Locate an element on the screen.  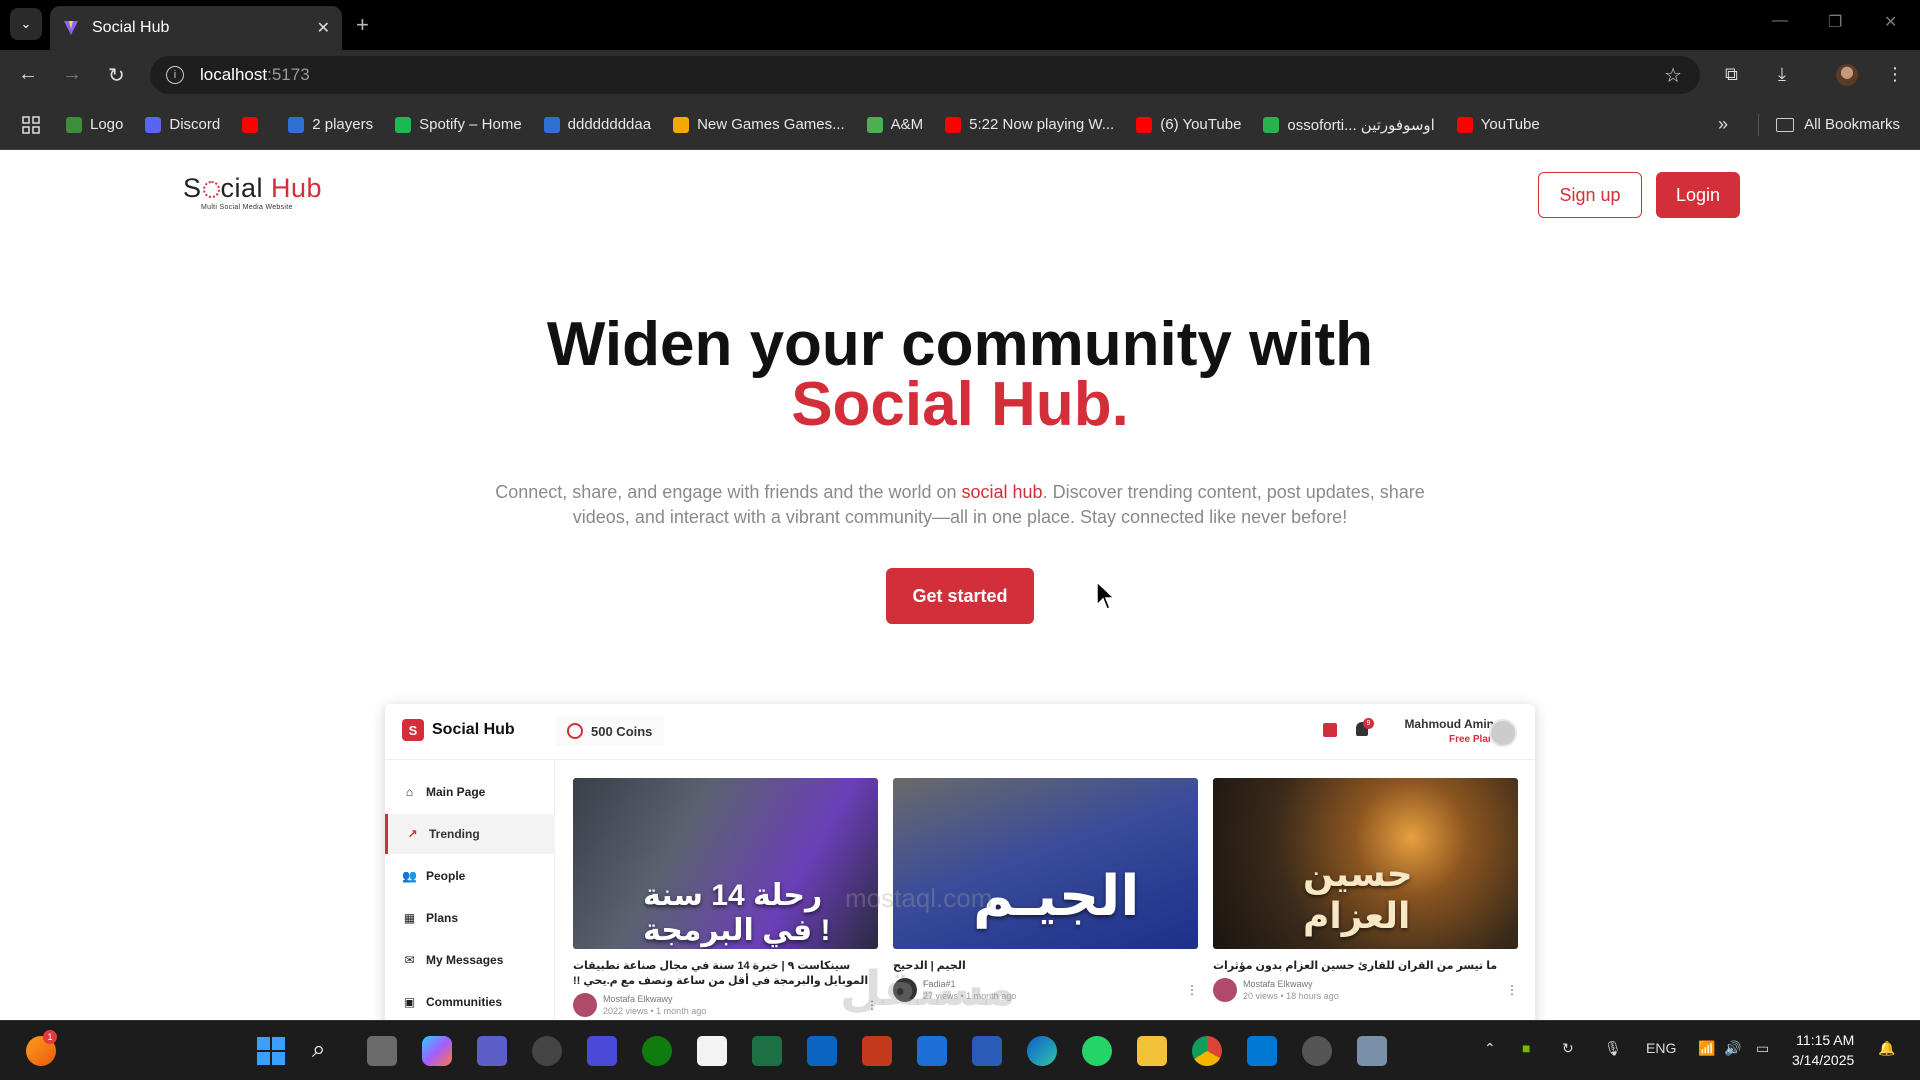
login-button: Login is located at coordinates (1698, 195).